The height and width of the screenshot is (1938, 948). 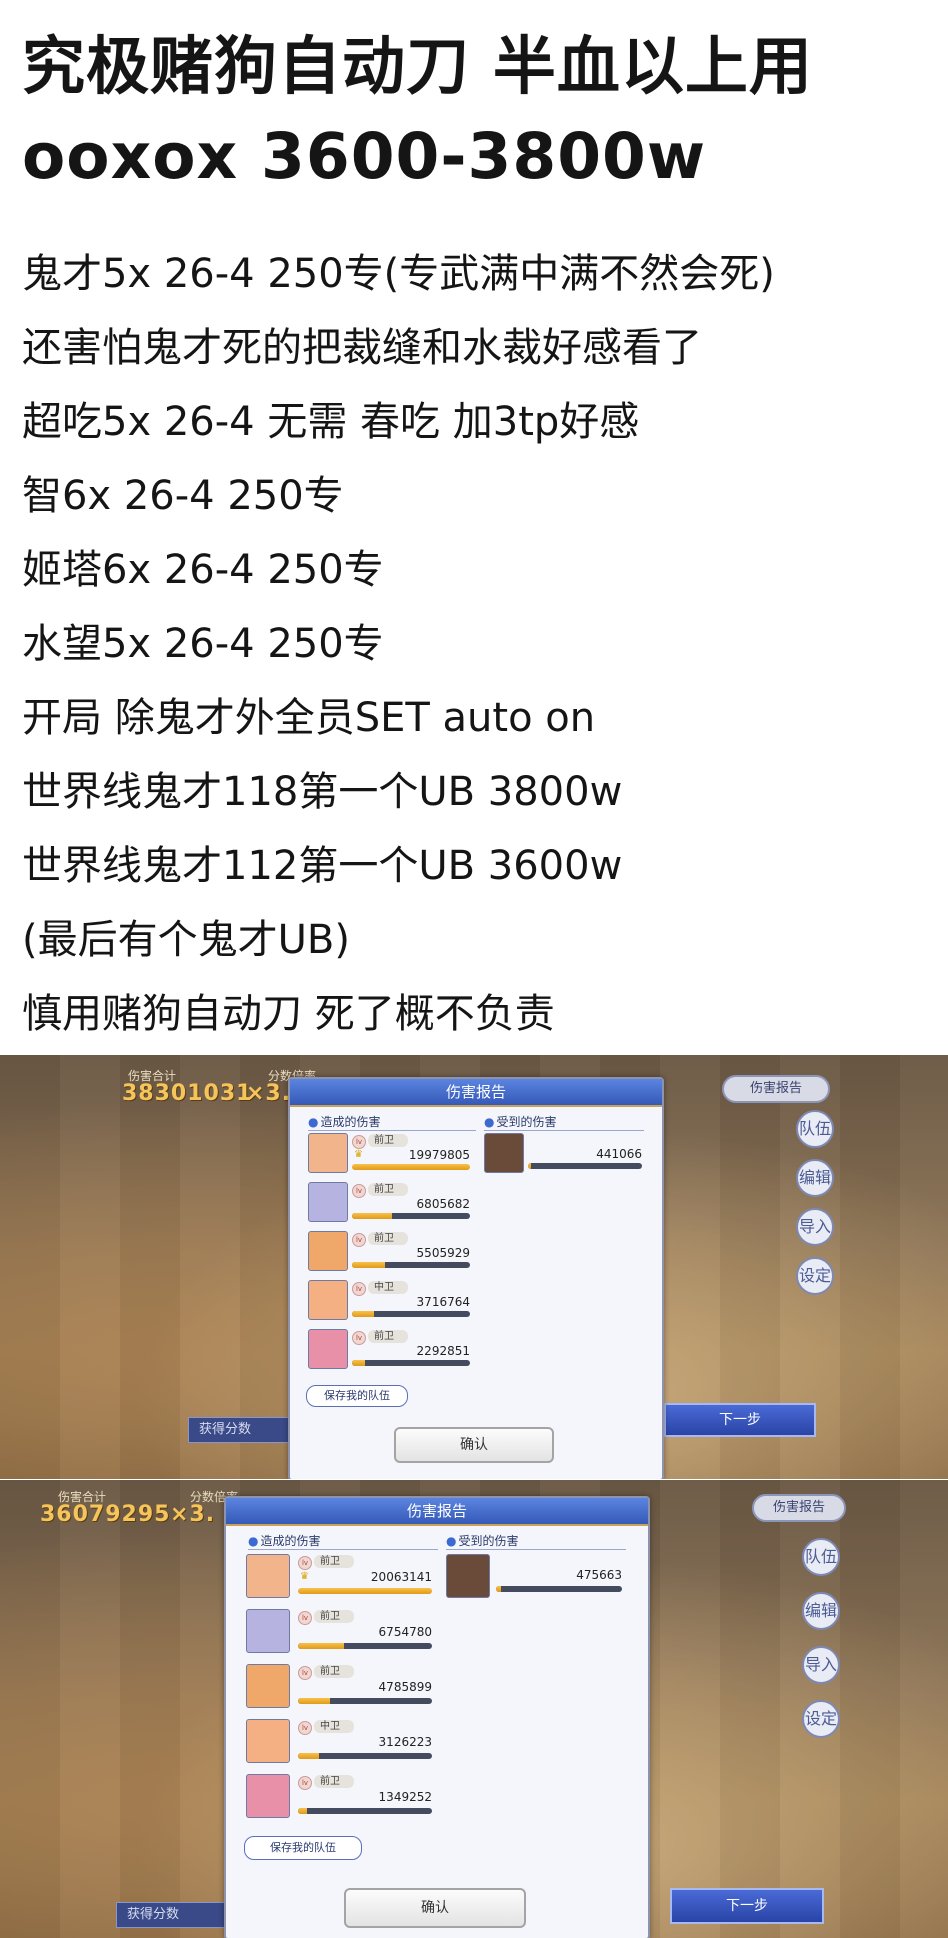 What do you see at coordinates (405, 1632) in the screenshot?
I see `damage-value: 6754780` at bounding box center [405, 1632].